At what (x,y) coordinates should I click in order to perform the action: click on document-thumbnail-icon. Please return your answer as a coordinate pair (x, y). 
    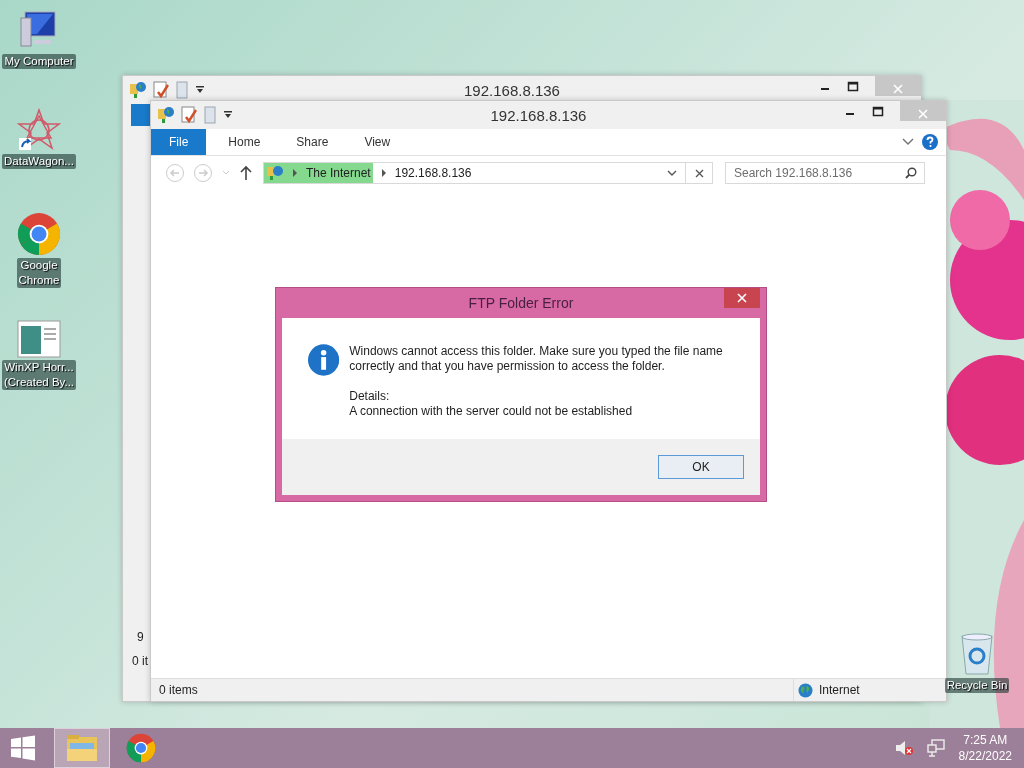
    Looking at the image, I should click on (39, 339).